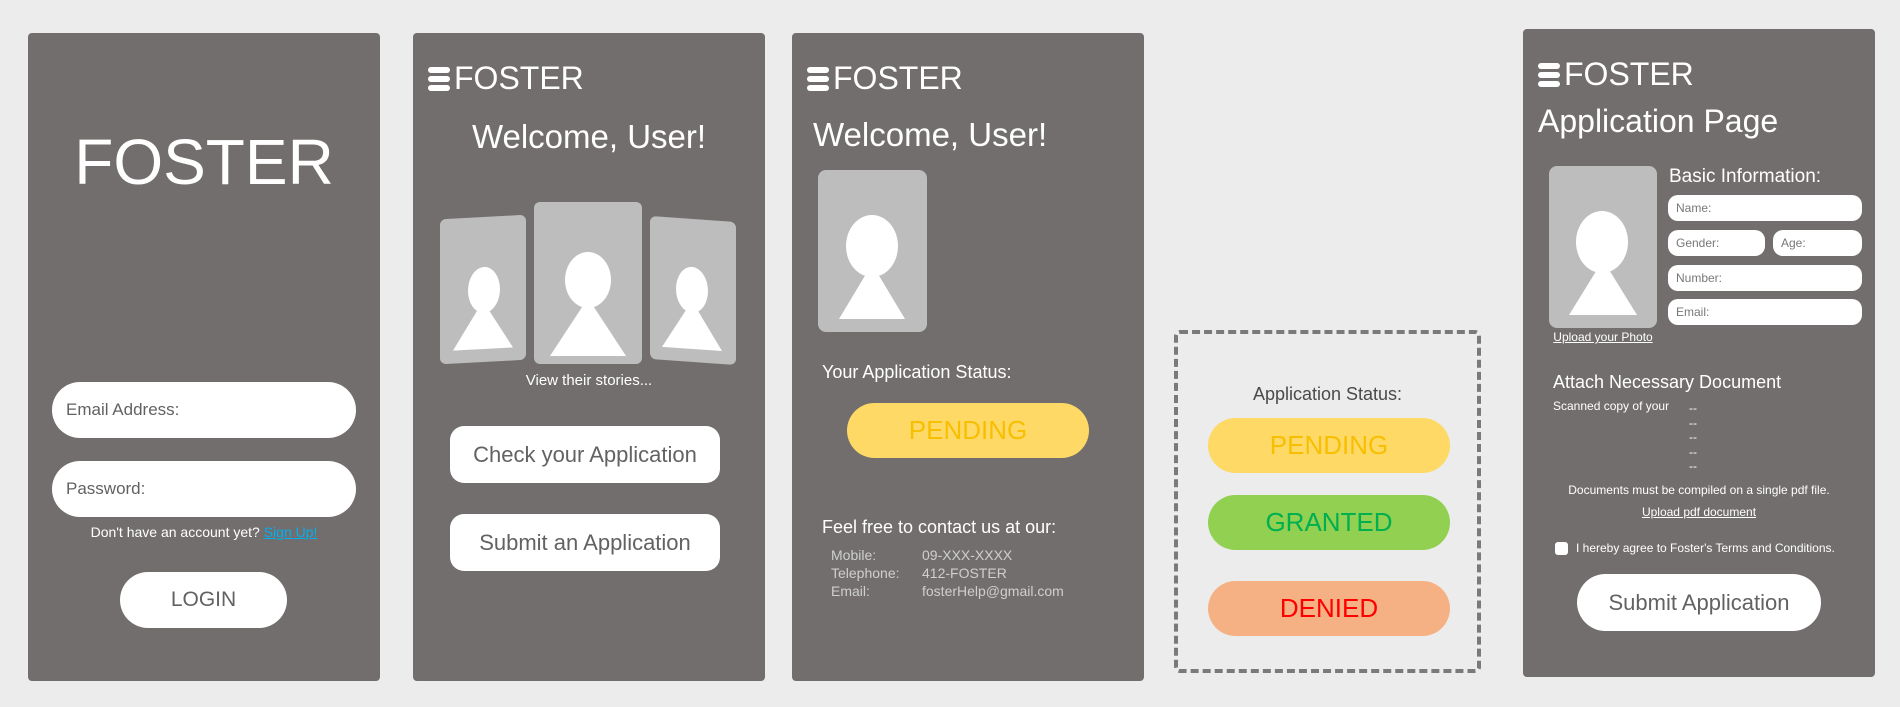 The width and height of the screenshot is (1900, 707). What do you see at coordinates (1765, 312) in the screenshot?
I see `email-field: Email:` at bounding box center [1765, 312].